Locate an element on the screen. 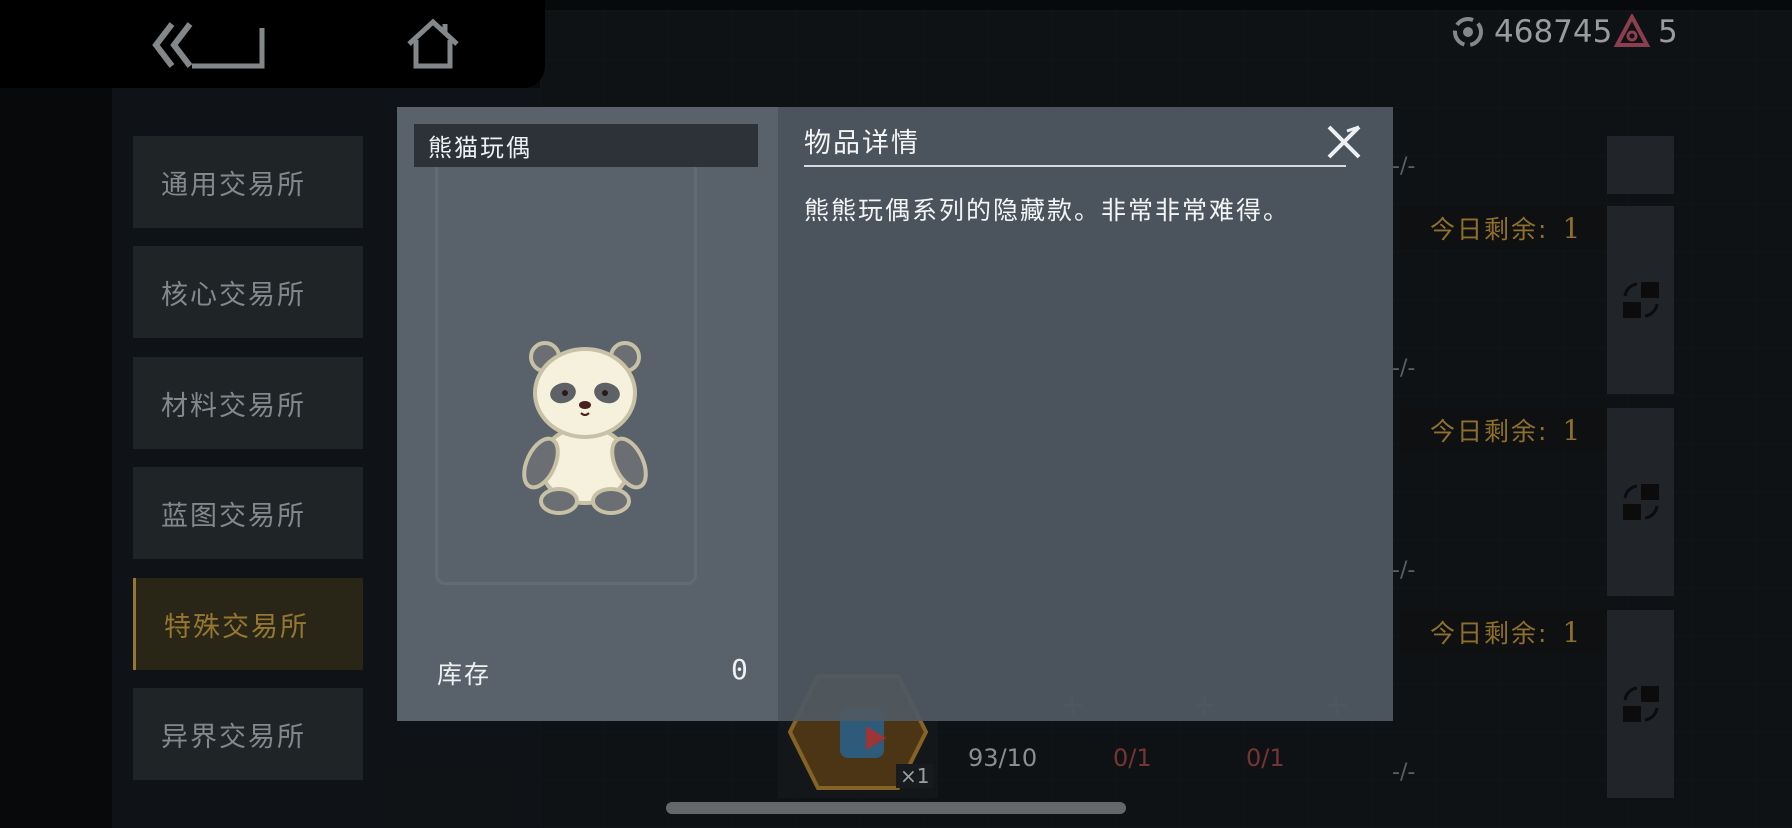 This screenshot has width=1792, height=828. item-description: 熊熊玩偶系列的隐藏款。非常非常难得。 is located at coordinates (1047, 210).